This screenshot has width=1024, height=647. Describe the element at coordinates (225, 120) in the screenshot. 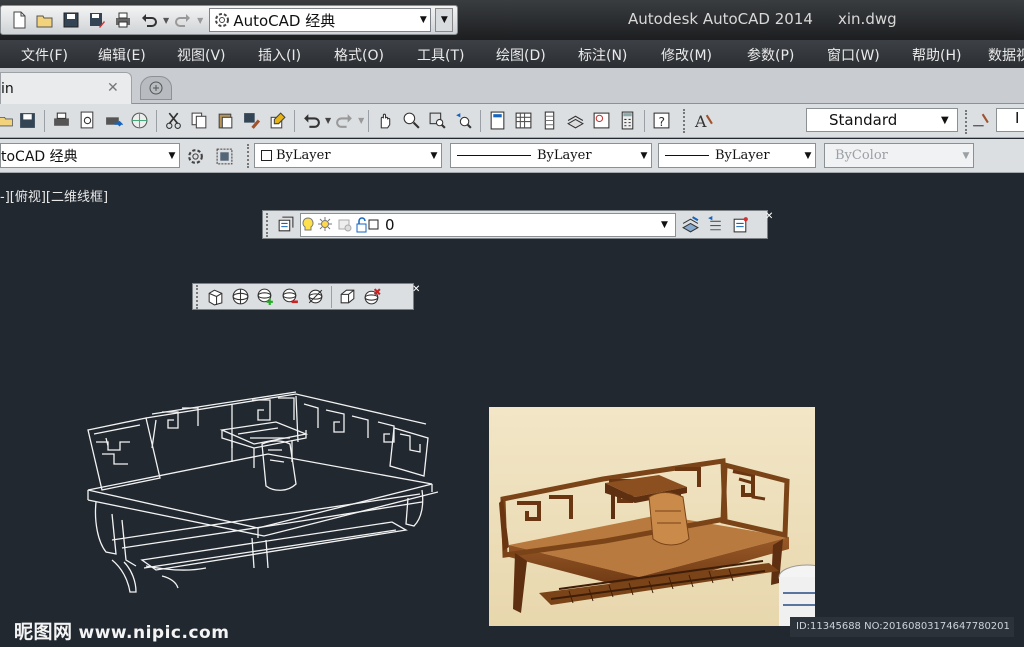

I see `paste-icon` at that location.